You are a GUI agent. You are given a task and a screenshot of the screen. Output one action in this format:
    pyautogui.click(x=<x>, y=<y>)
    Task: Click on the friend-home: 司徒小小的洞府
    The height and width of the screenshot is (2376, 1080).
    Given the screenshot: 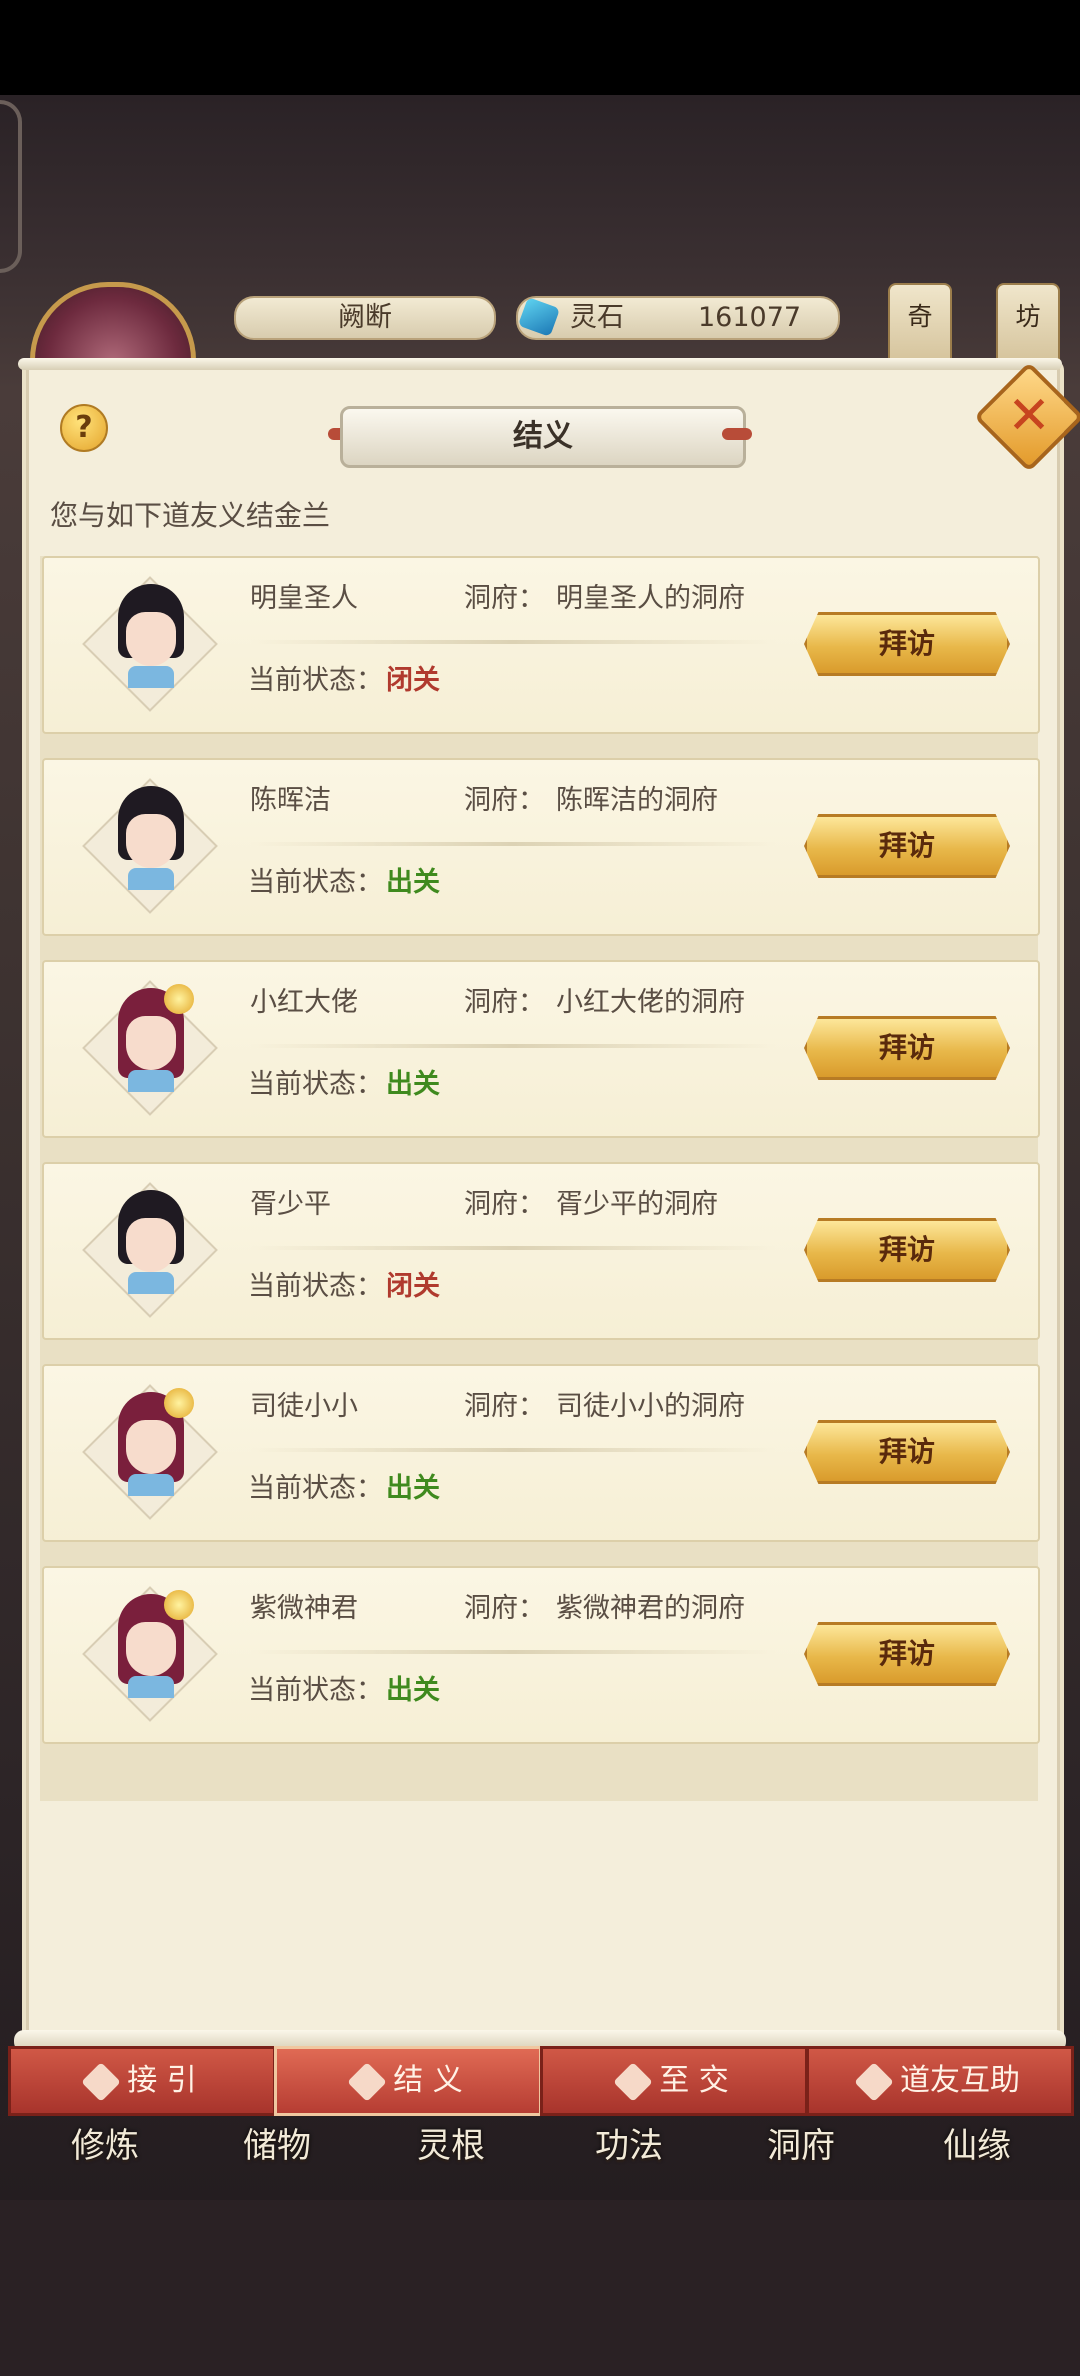 What is the action you would take?
    pyautogui.click(x=650, y=1406)
    